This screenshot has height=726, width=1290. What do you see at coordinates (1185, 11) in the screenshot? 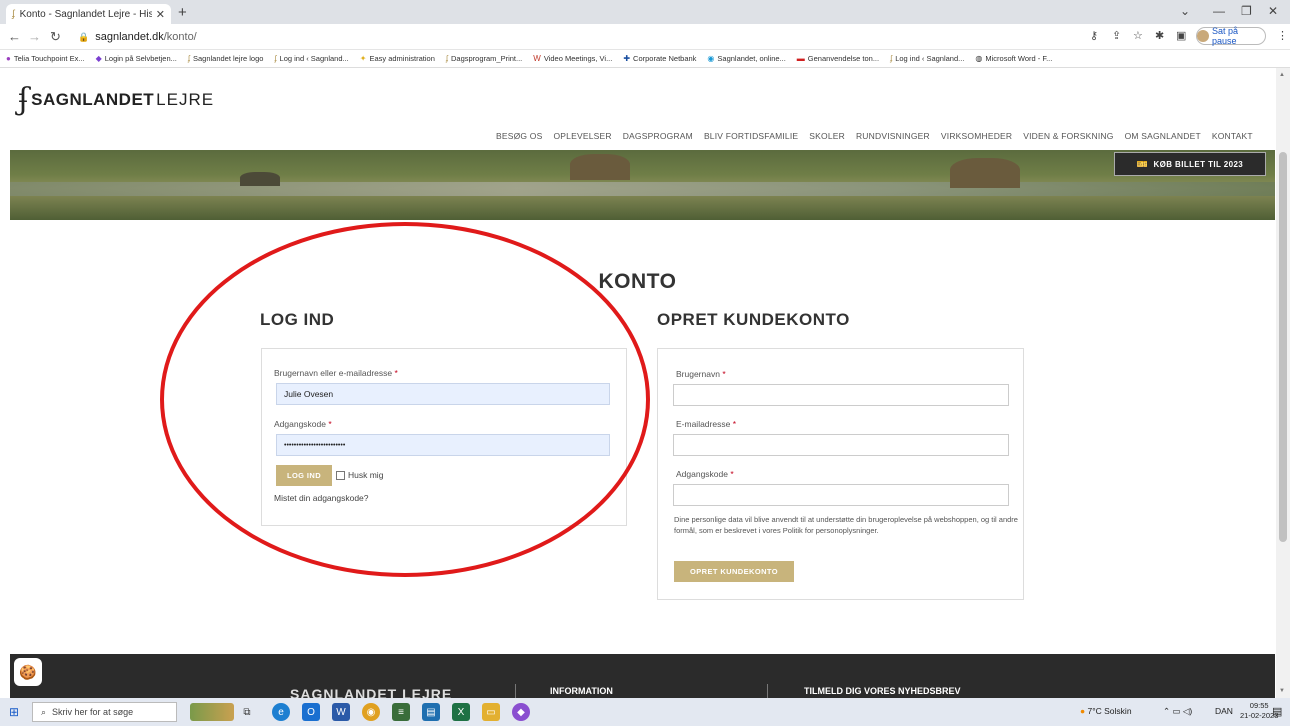
I see `tab-search-icon: ⌄` at bounding box center [1185, 11].